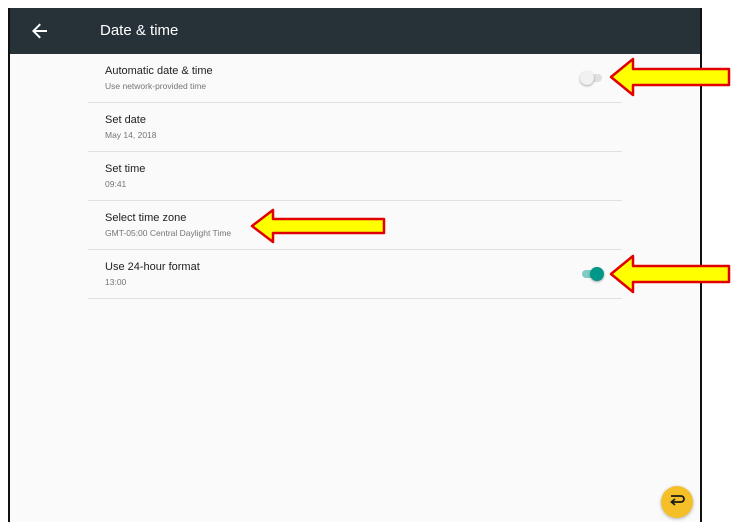 Image resolution: width=737 pixels, height=522 pixels. I want to click on setting-subtitle: 09:41, so click(116, 184).